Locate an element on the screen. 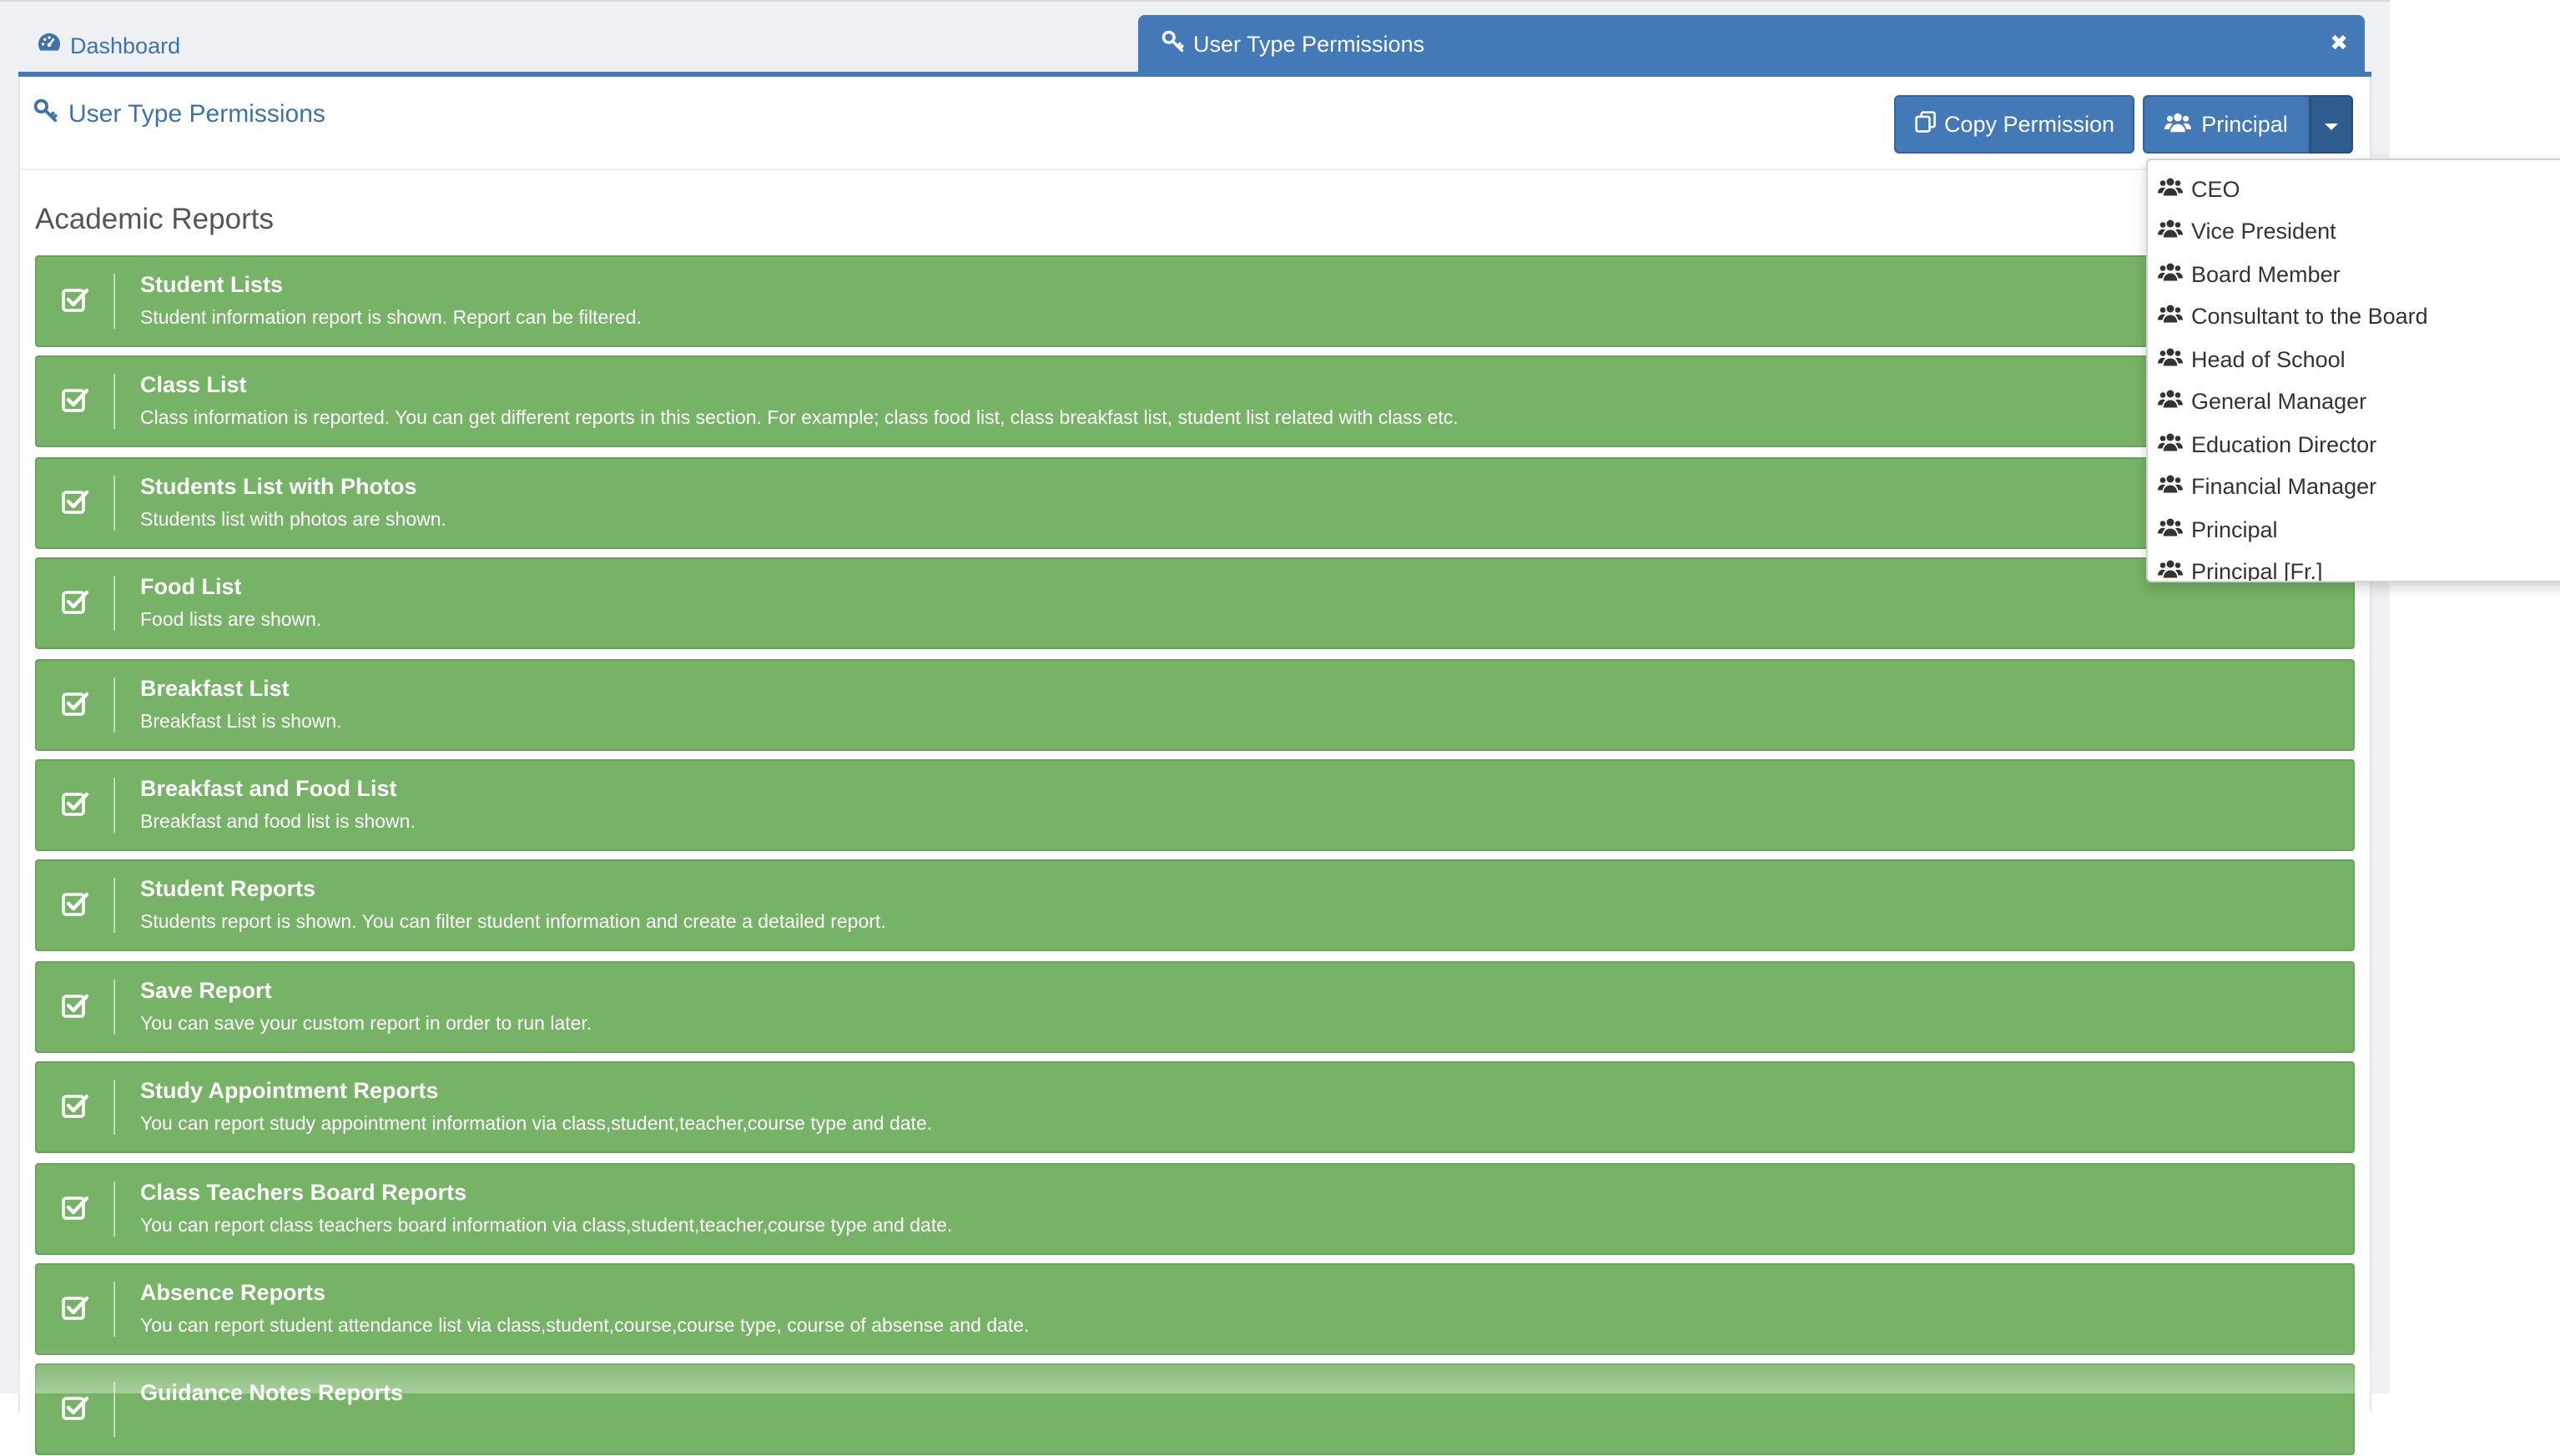 Image resolution: width=2560 pixels, height=1456 pixels. dropdown-item: Education Director is located at coordinates (2267, 444).